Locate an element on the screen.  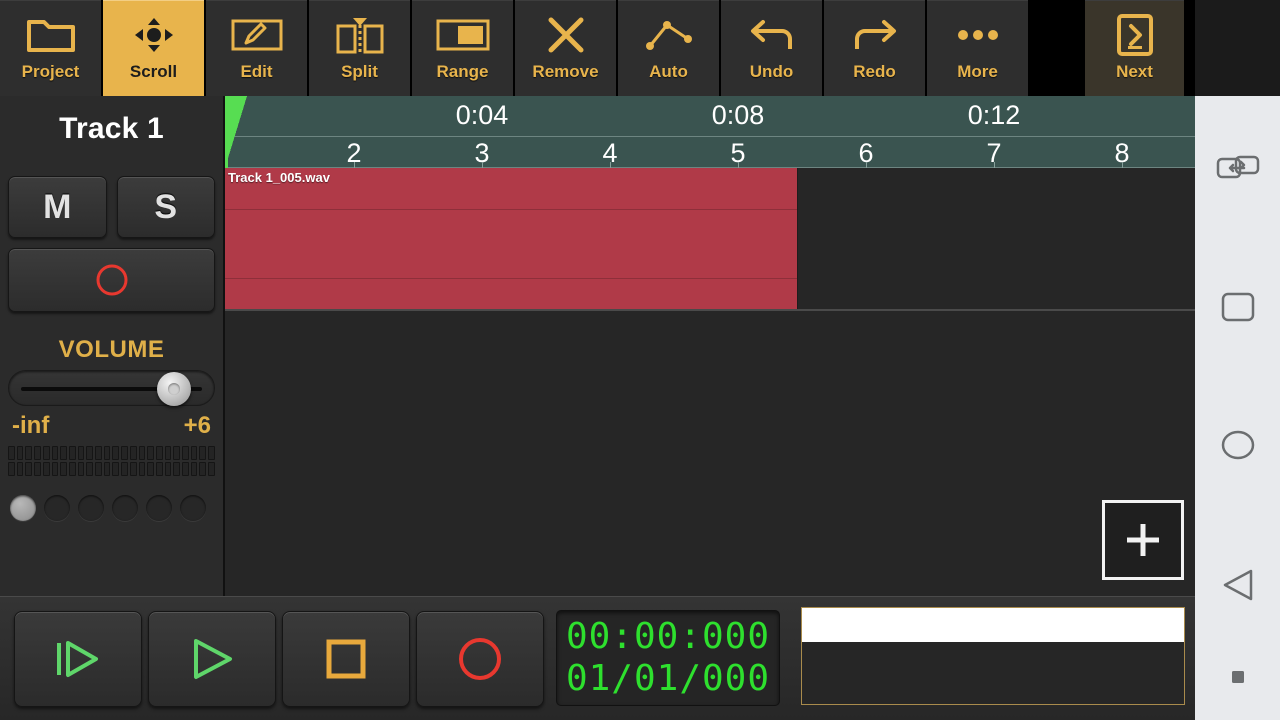
stop-square-icon is located at coordinates (346, 659).